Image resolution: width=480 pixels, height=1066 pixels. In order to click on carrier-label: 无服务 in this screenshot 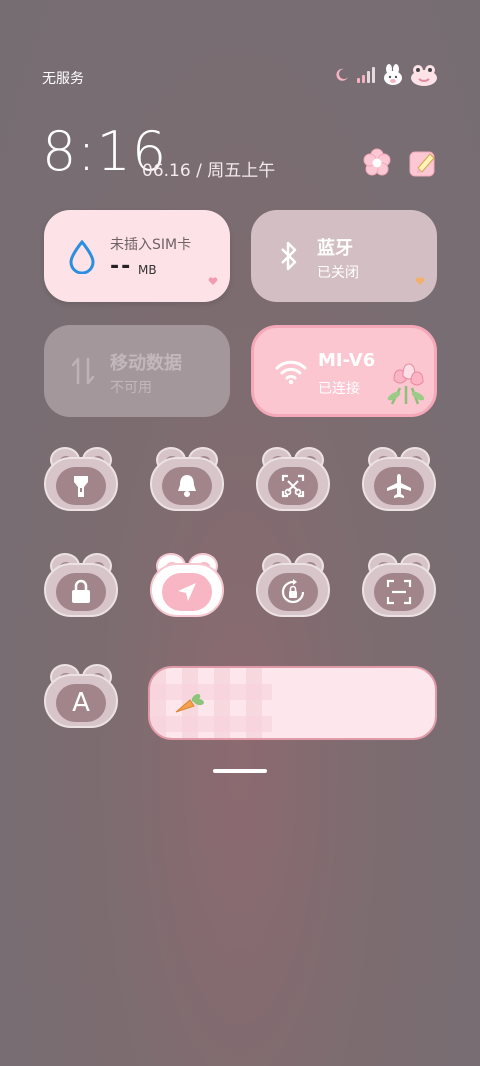, I will do `click(63, 79)`.